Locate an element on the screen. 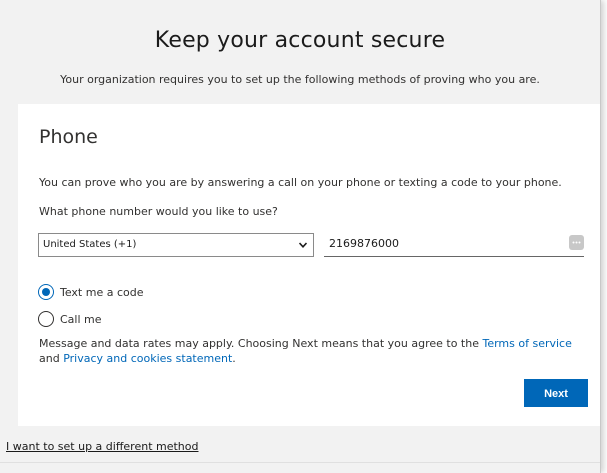 Image resolution: width=607 pixels, height=473 pixels. phone-question: What phone number would you like to use? is located at coordinates (158, 211).